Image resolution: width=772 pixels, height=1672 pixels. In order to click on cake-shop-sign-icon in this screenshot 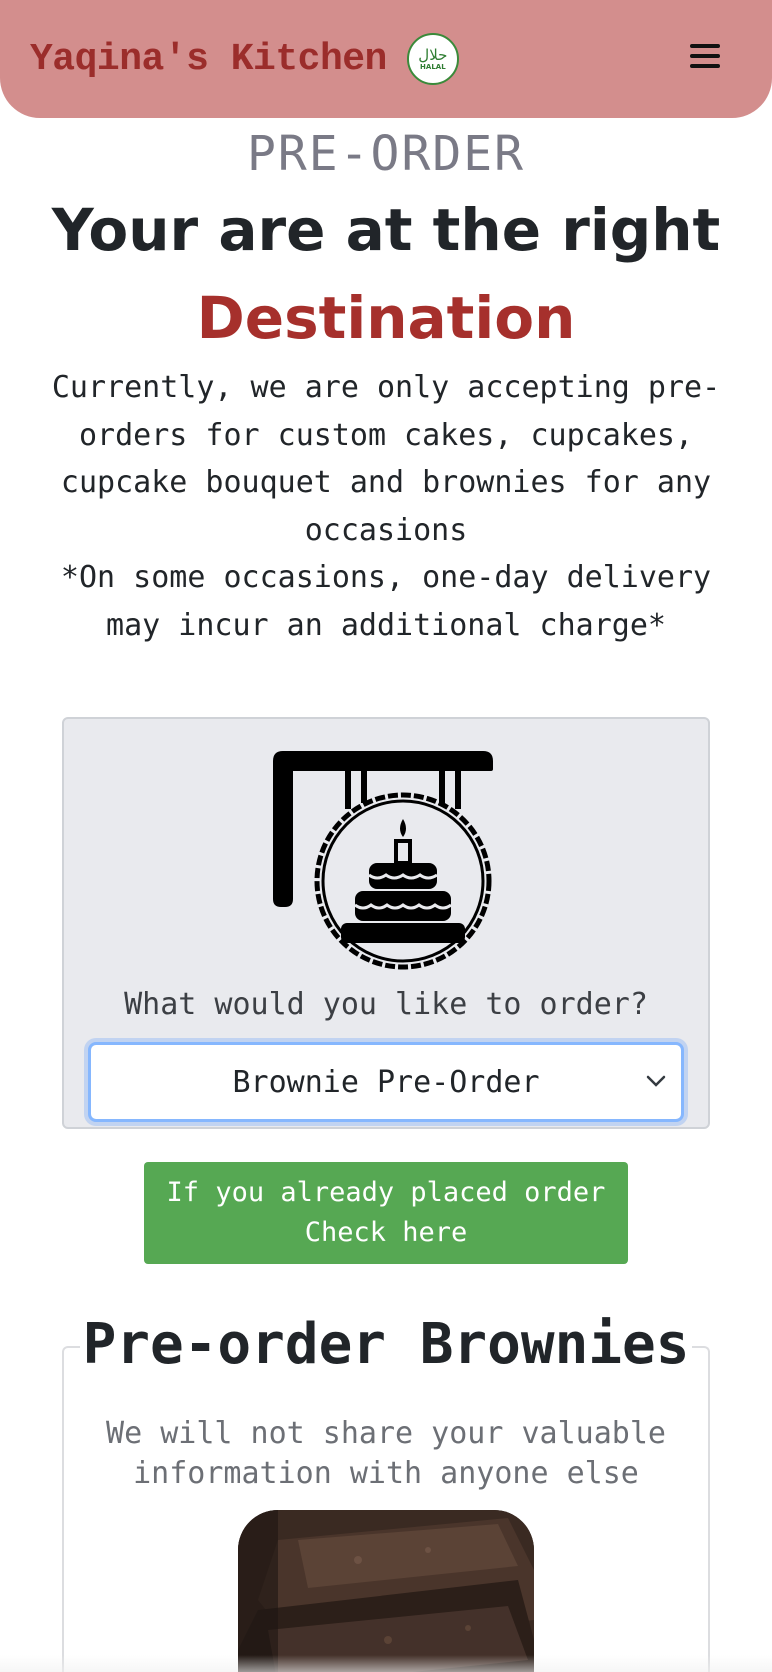, I will do `click(383, 860)`.